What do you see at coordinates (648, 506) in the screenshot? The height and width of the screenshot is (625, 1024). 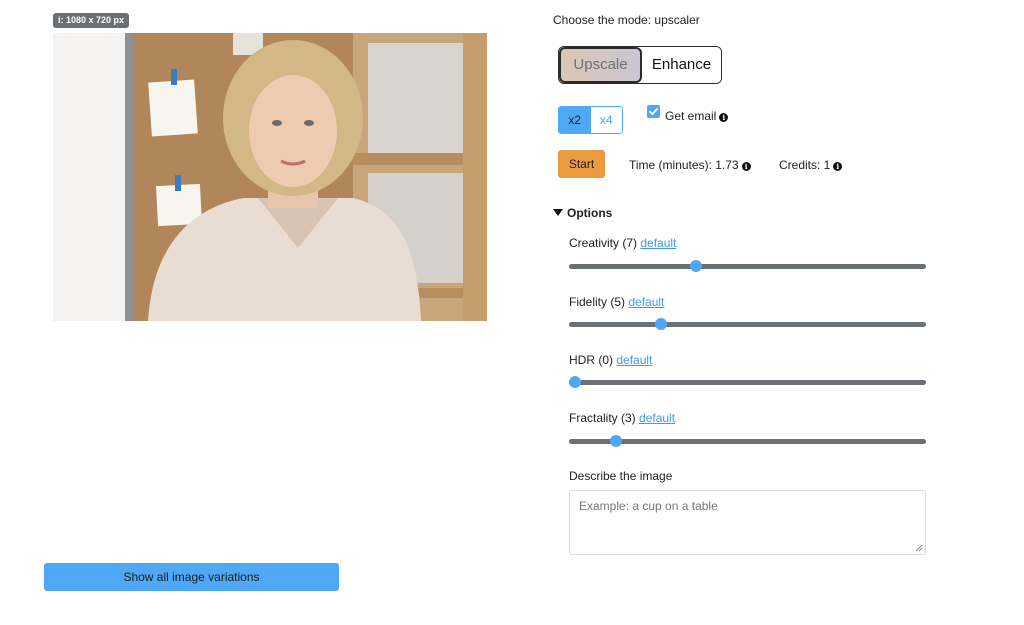 I see `describe-placeholder: Example: a cup on a table` at bounding box center [648, 506].